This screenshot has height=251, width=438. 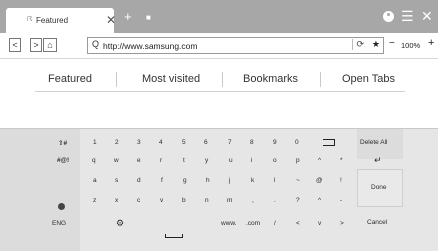 What do you see at coordinates (298, 160) in the screenshot?
I see `key-p: p` at bounding box center [298, 160].